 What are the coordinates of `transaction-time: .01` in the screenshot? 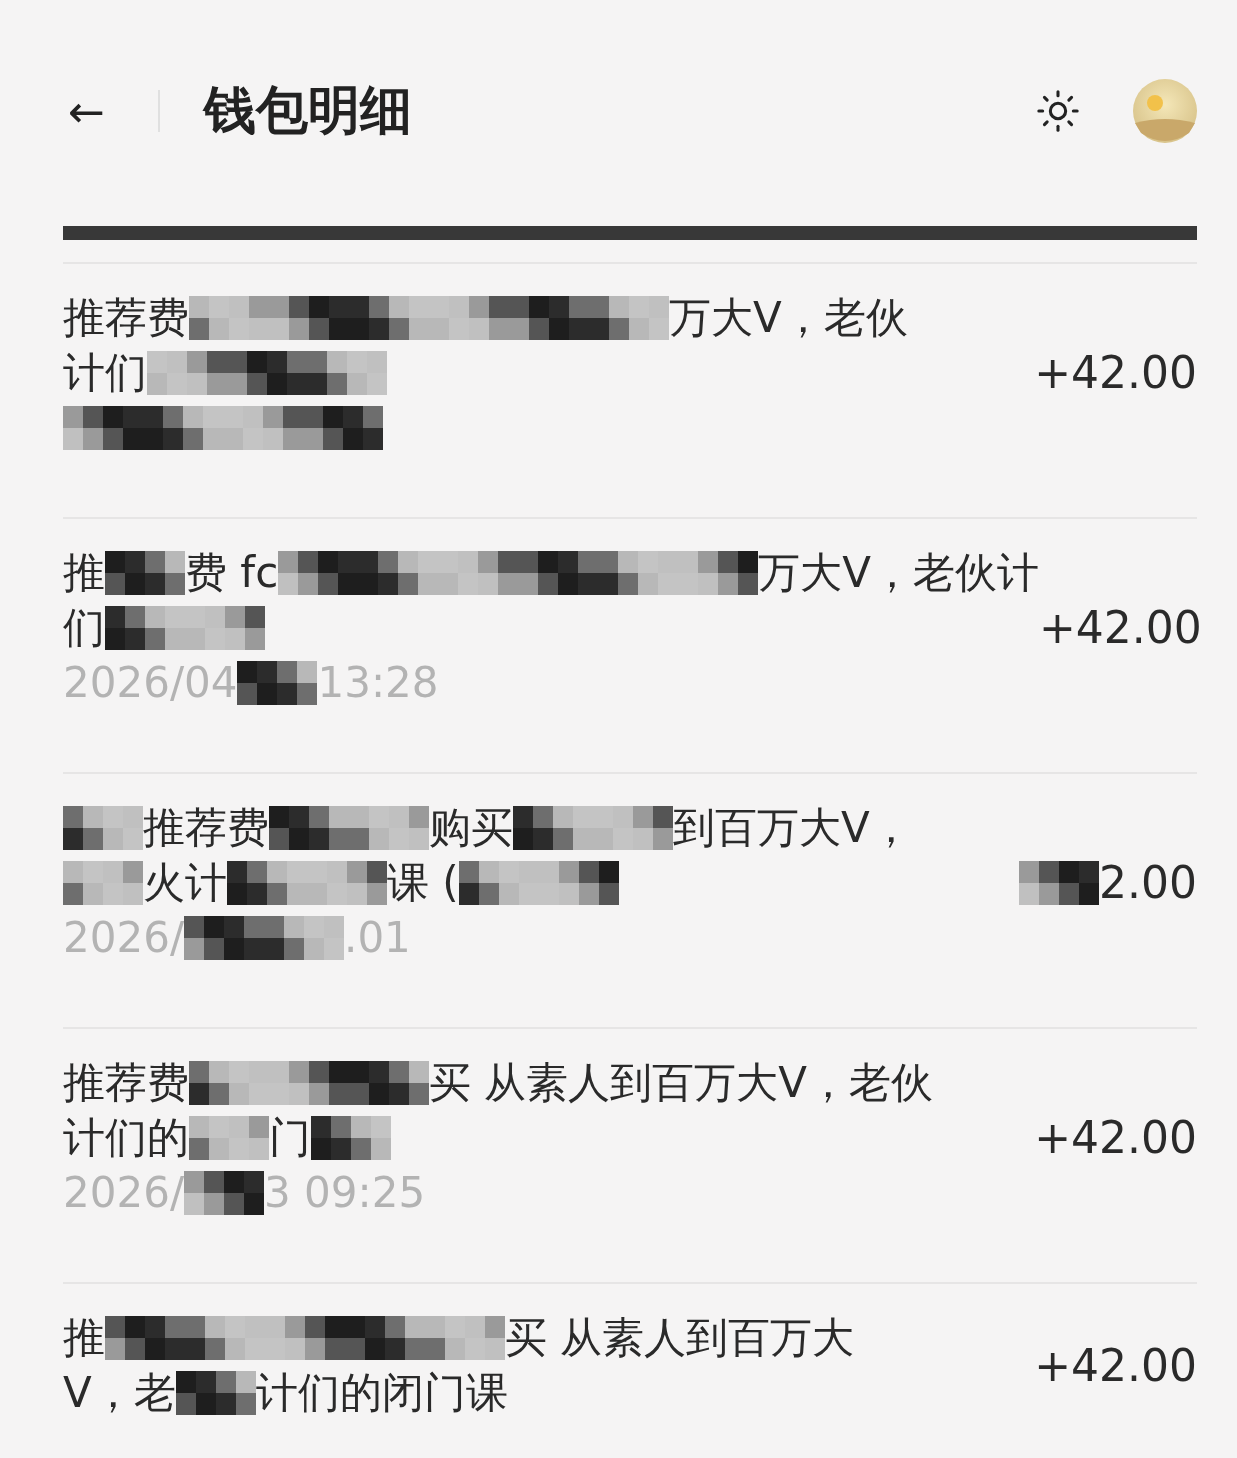 It's located at (377, 937).